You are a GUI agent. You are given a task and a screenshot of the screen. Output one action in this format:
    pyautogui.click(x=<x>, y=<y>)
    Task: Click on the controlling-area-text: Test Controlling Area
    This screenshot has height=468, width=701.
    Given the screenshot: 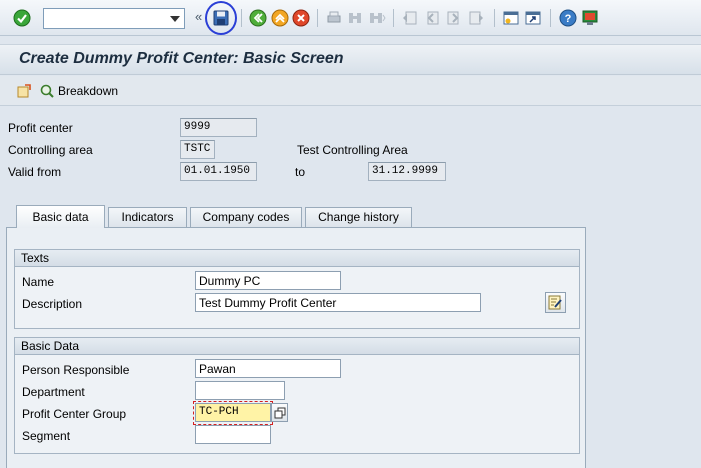 What is the action you would take?
    pyautogui.click(x=352, y=150)
    